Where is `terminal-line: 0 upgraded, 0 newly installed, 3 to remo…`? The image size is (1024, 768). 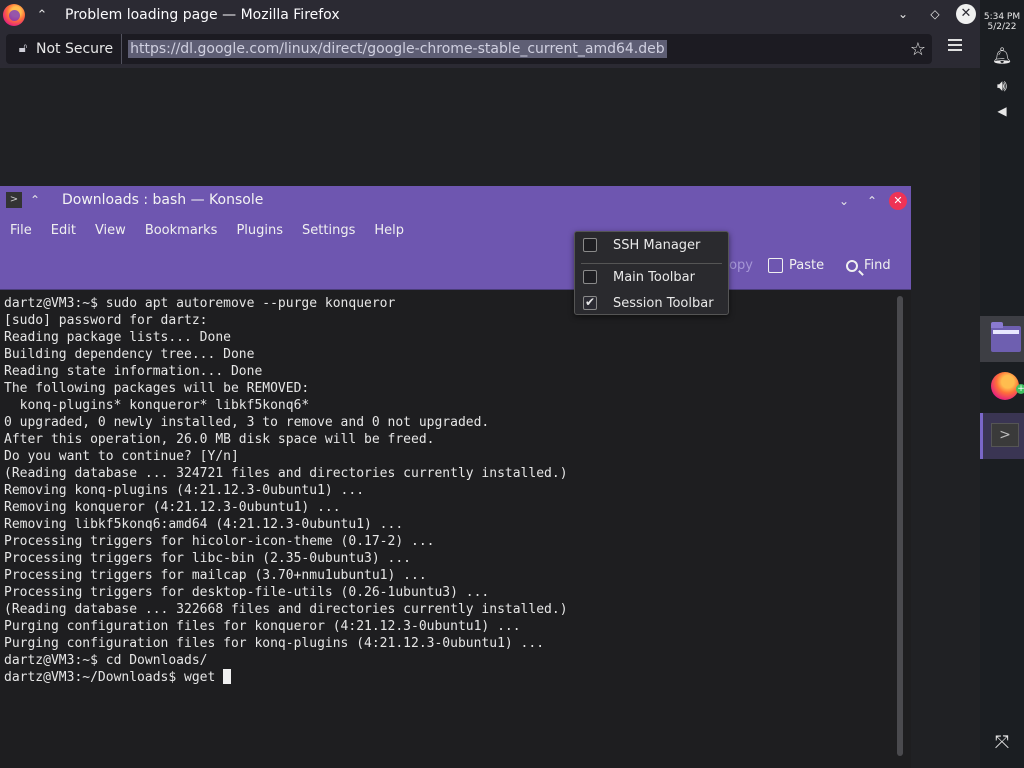 terminal-line: 0 upgraded, 0 newly installed, 3 to remo… is located at coordinates (247, 422).